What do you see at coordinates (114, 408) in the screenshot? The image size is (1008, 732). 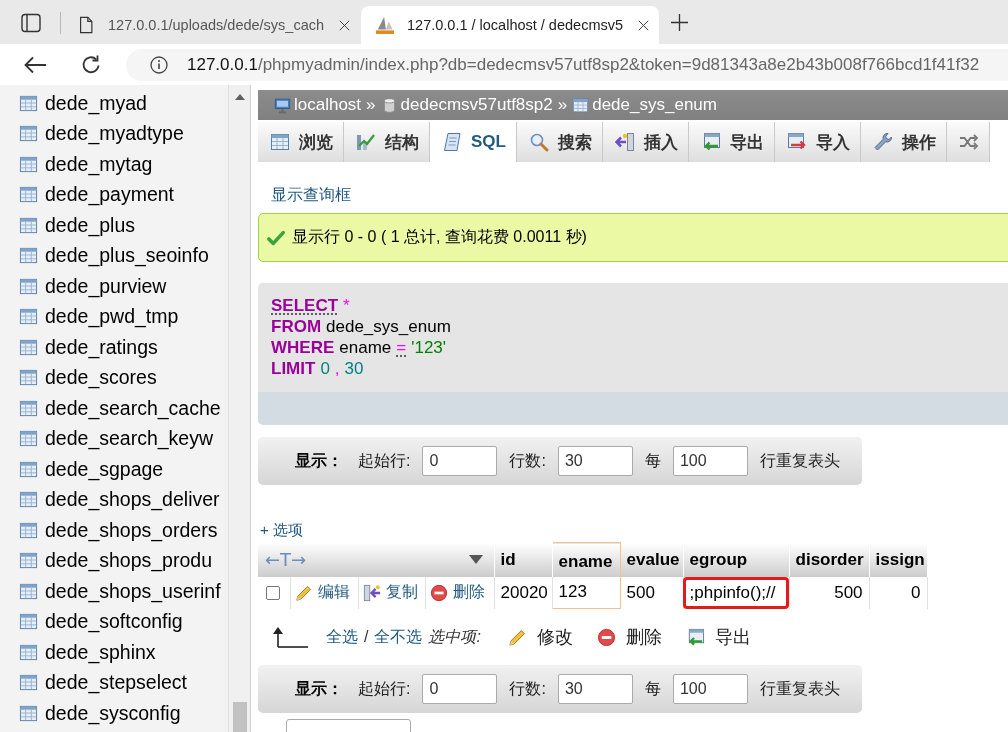 I see `sidebar-item: dede_search_cache` at bounding box center [114, 408].